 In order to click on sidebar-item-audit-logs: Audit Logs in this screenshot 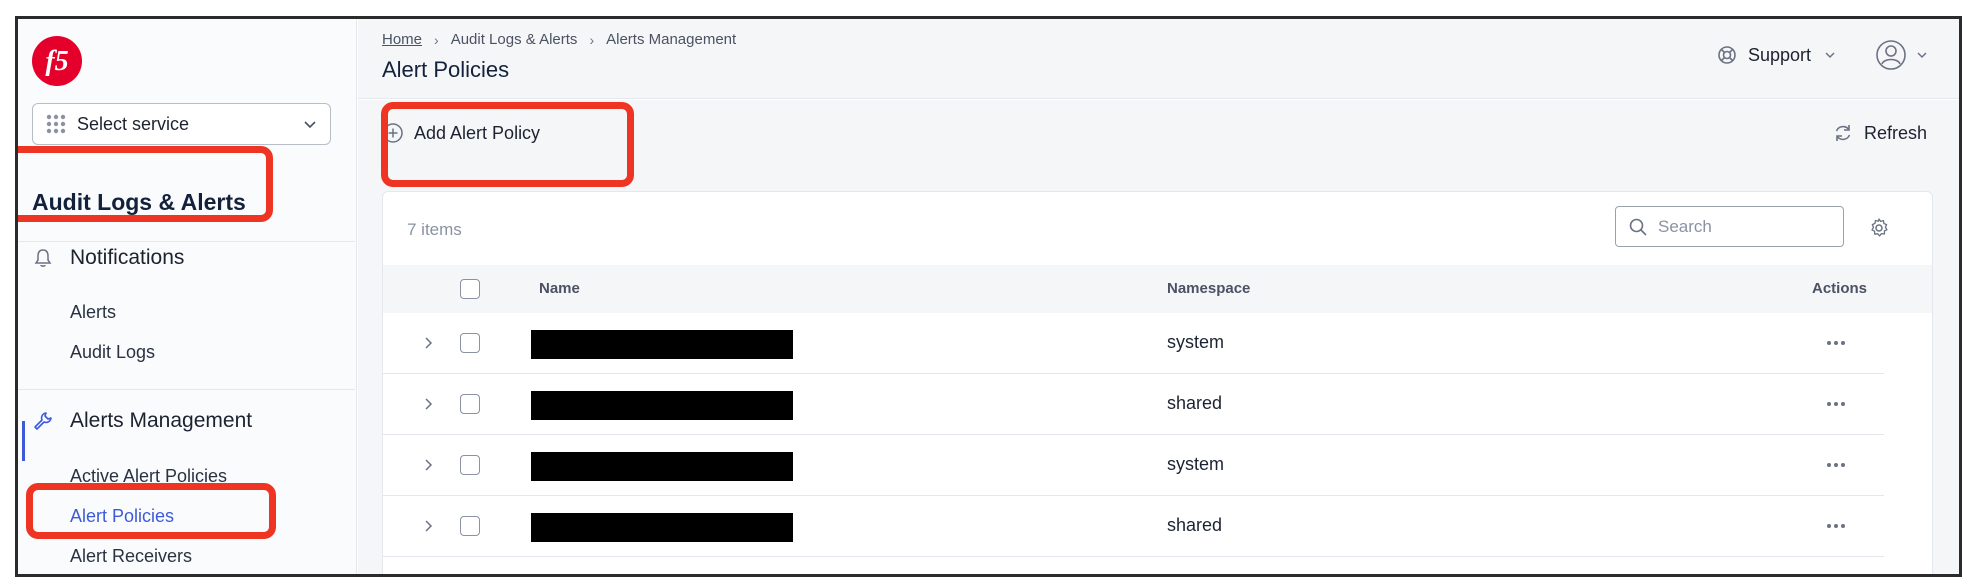, I will do `click(112, 352)`.